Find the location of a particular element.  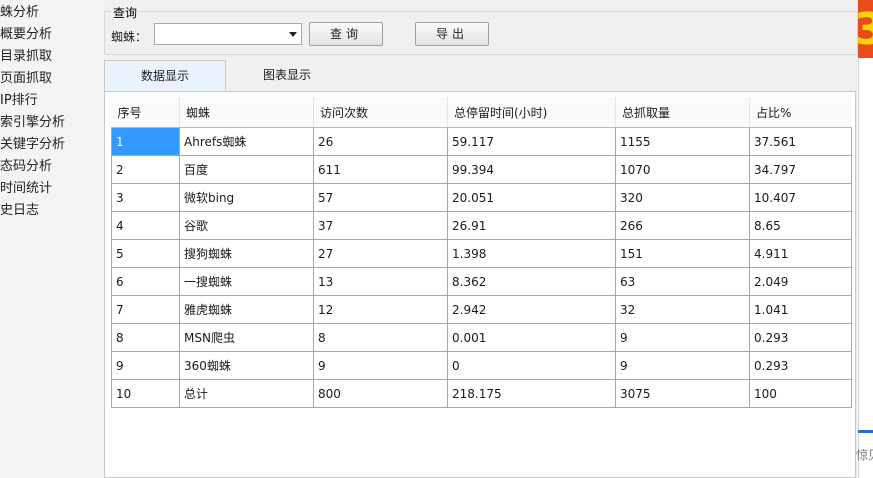

table-row: 5 搜狗蜘蛛 27 1.398 151 4.911 is located at coordinates (481, 253).